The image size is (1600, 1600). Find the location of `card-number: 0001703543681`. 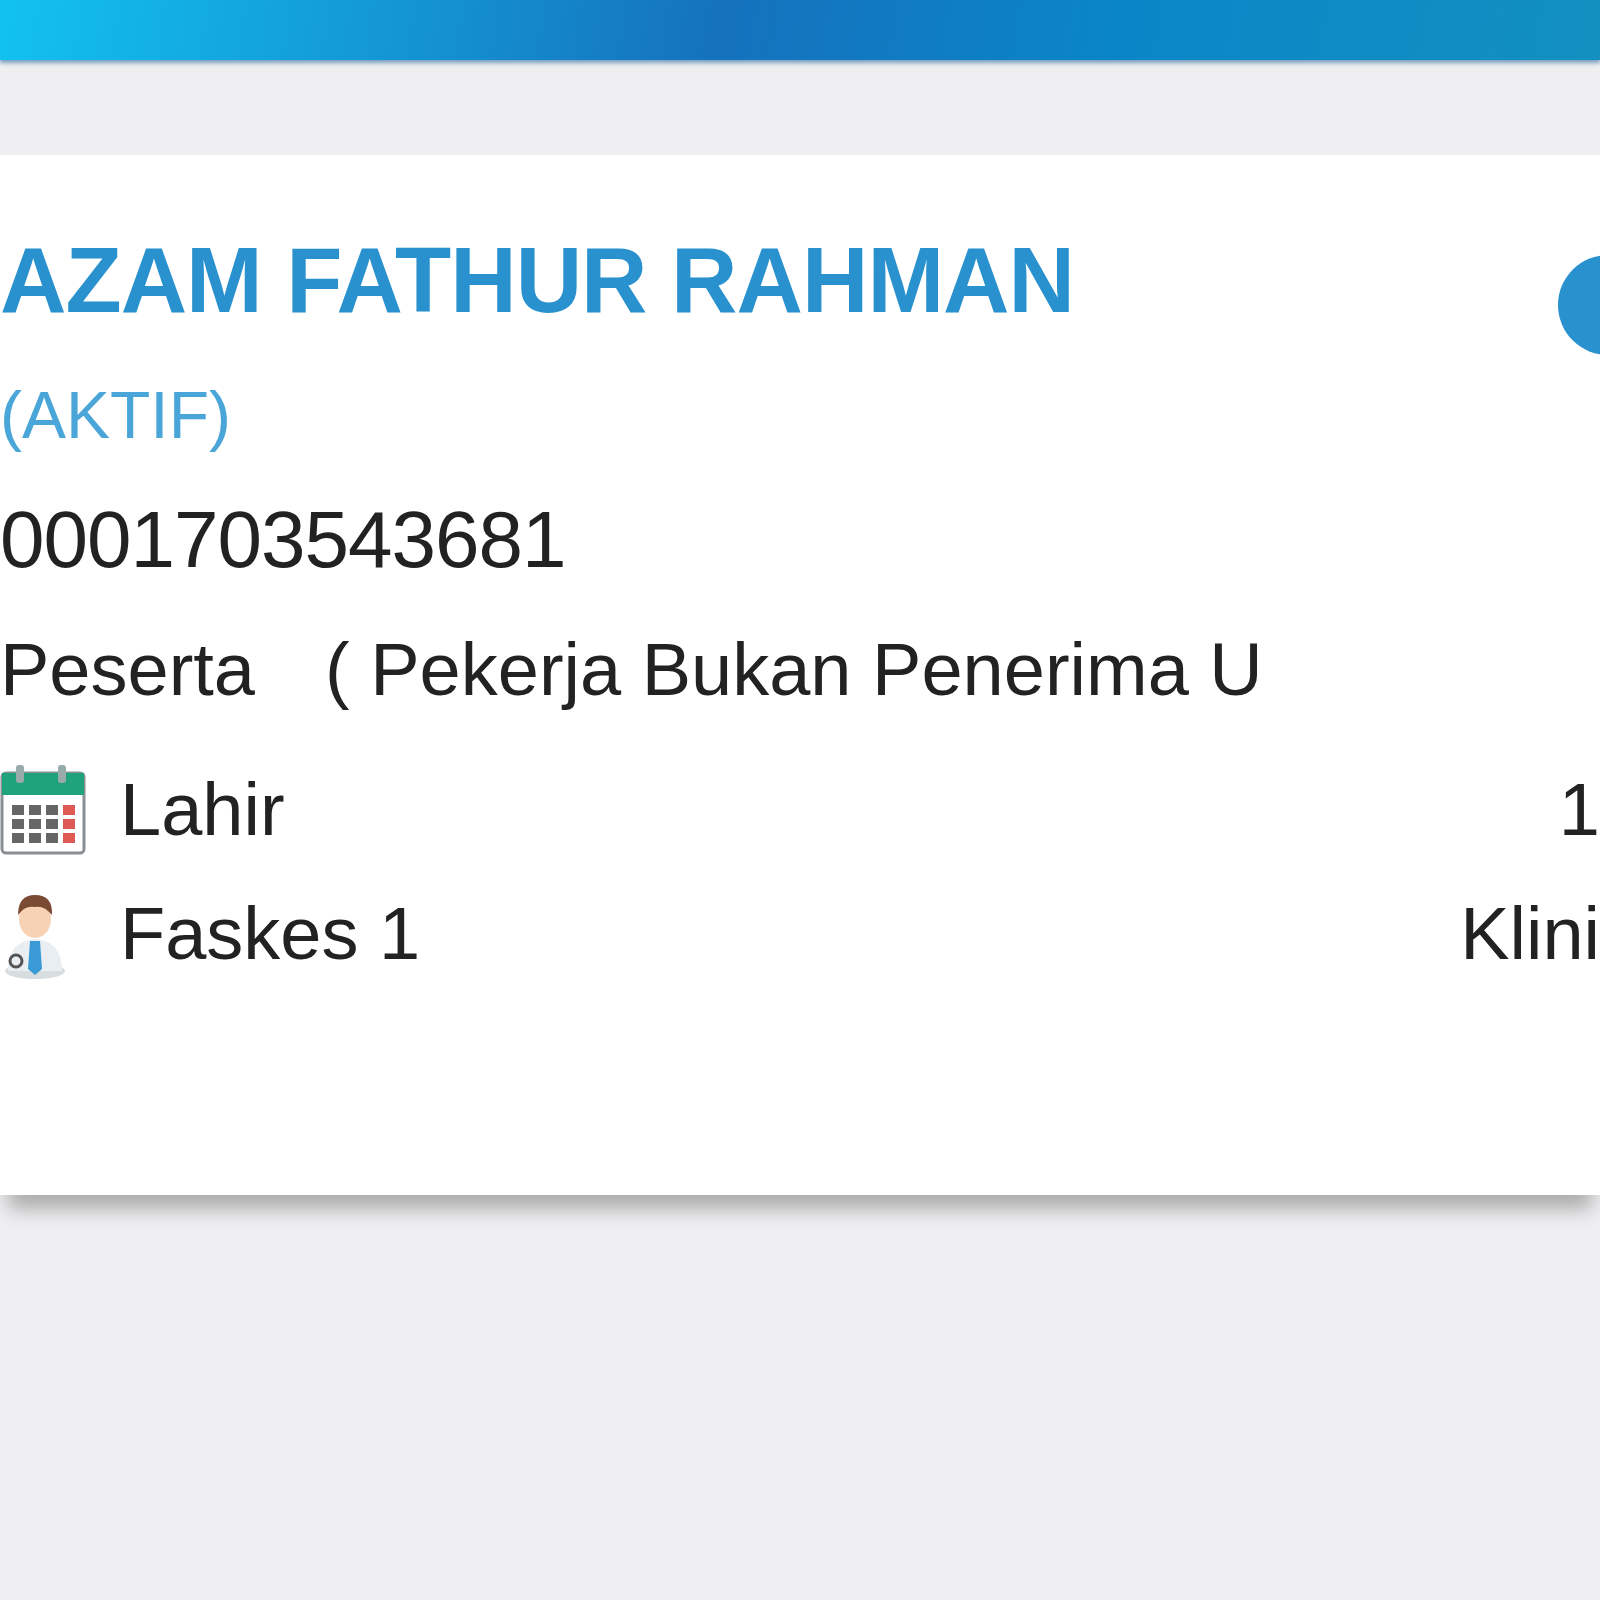

card-number: 0001703543681 is located at coordinates (283, 540).